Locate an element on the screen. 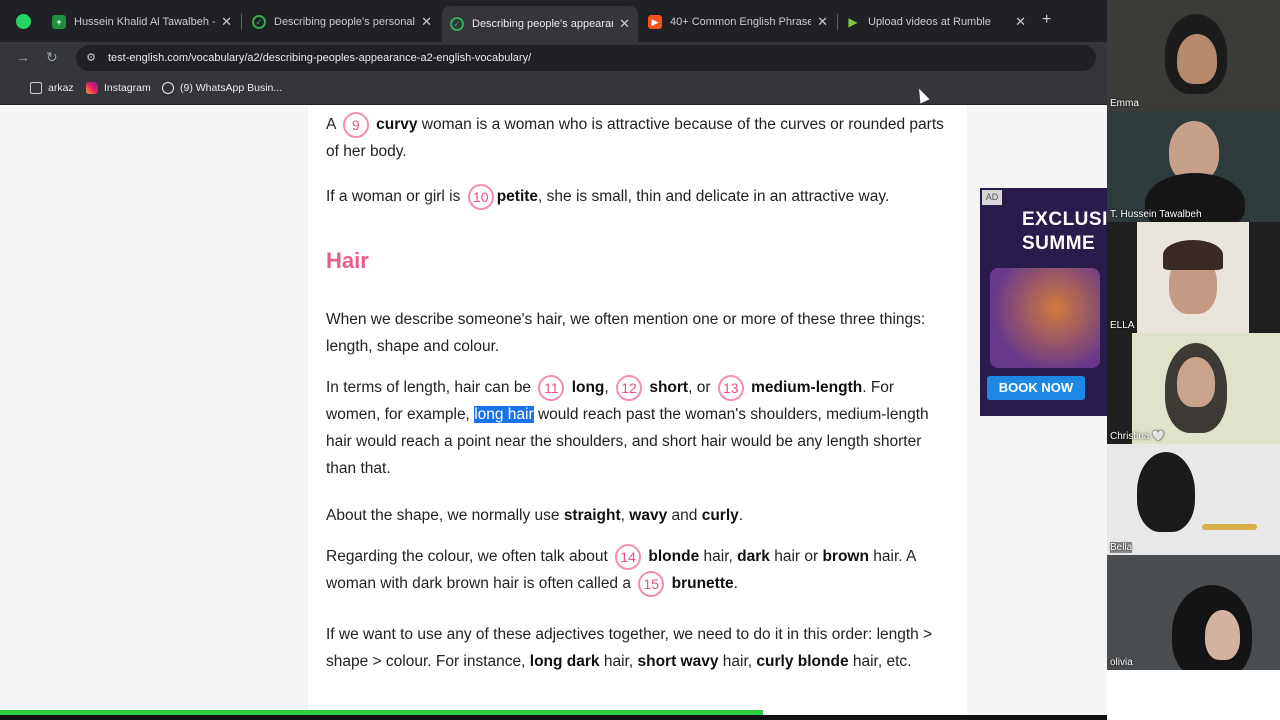 This screenshot has width=1280, height=720. rumble-play-icon: ▶ is located at coordinates (853, 22).